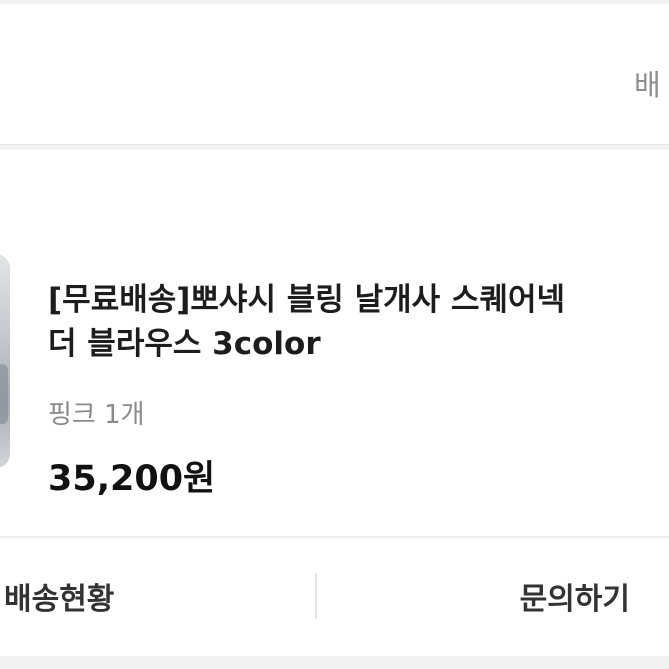 The image size is (669, 669). What do you see at coordinates (154, 596) in the screenshot?
I see `delivery-status-button: 배송현황` at bounding box center [154, 596].